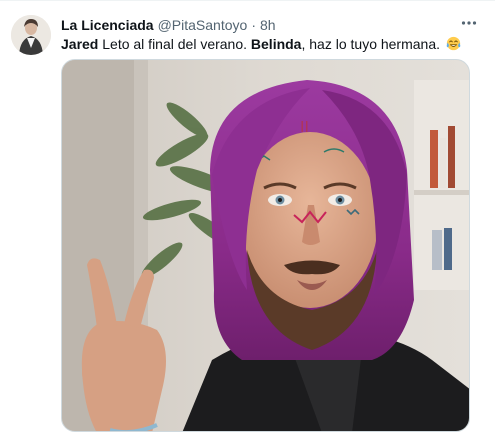 This screenshot has width=495, height=447. Describe the element at coordinates (304, 127) in the screenshot. I see `svg-text: II` at that location.